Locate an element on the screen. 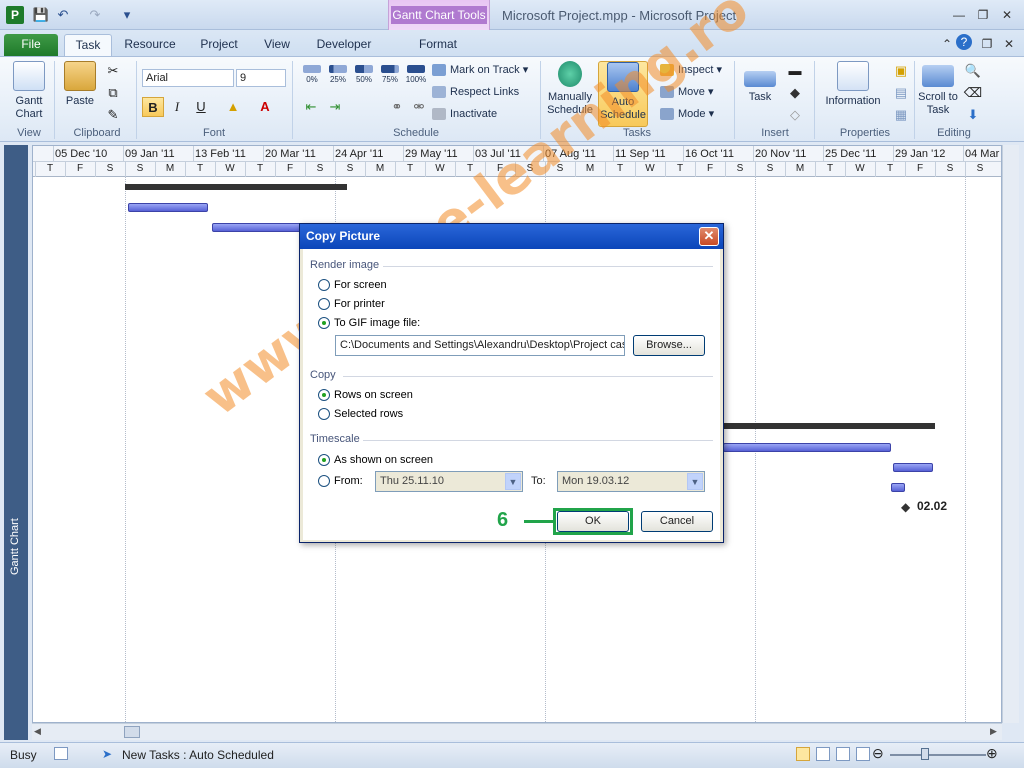 The image size is (1024, 768). tab-task: Task is located at coordinates (88, 45).